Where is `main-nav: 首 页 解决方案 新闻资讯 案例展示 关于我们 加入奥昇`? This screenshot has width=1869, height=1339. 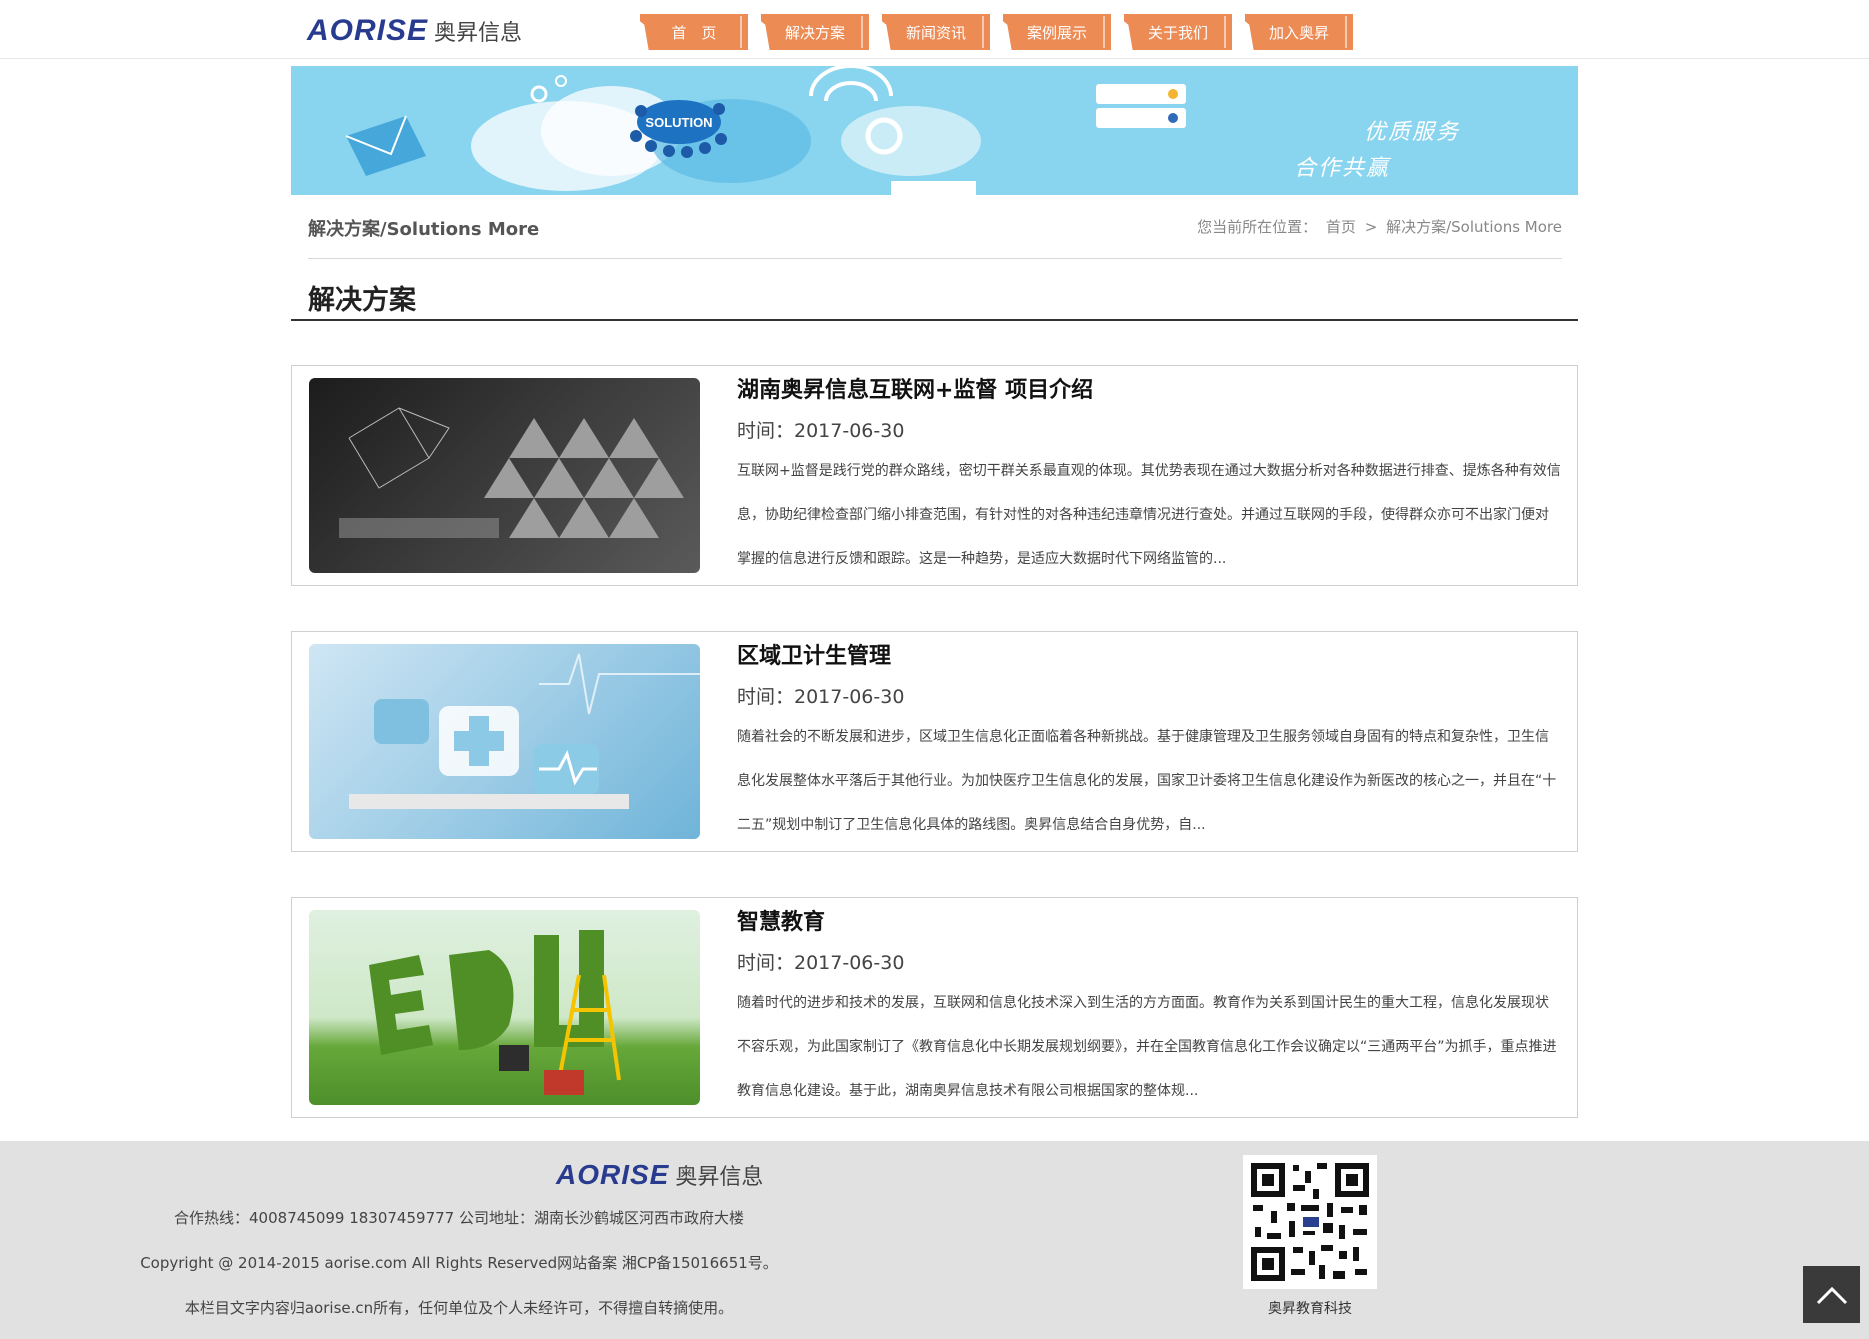 main-nav: 首 页 解决方案 新闻资讯 案例展示 关于我们 加入奥昇 is located at coordinates (1003, 32).